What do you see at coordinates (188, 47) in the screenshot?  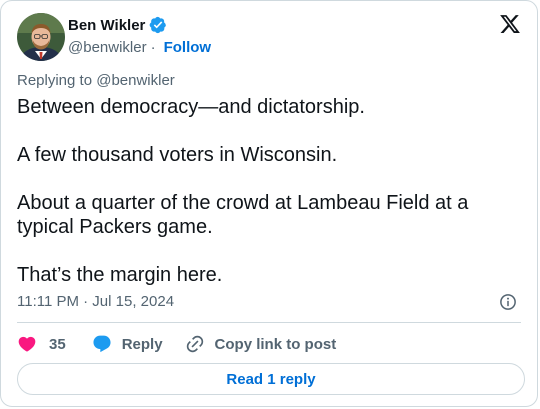 I see `follow-button: Follow` at bounding box center [188, 47].